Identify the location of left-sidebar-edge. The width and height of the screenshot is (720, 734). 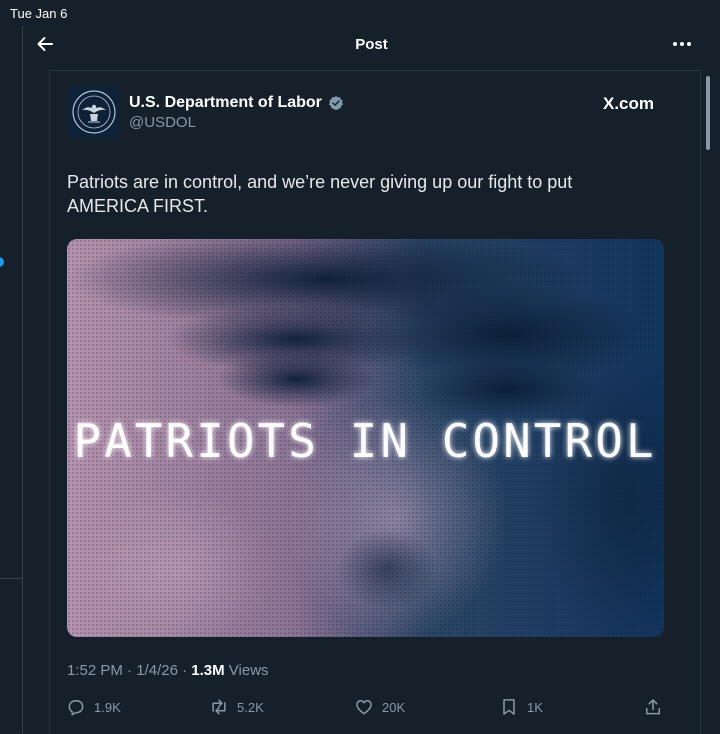
(11, 379).